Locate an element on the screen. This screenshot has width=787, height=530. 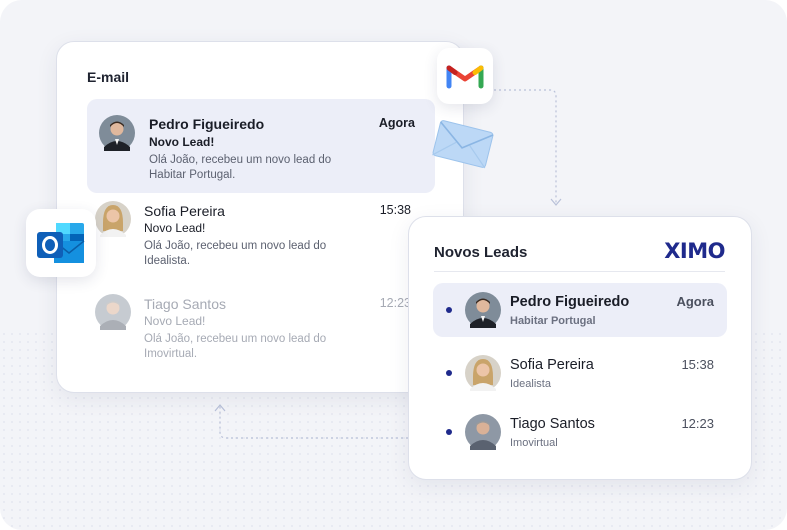
email-sender: Tiago Santos is located at coordinates (185, 304).